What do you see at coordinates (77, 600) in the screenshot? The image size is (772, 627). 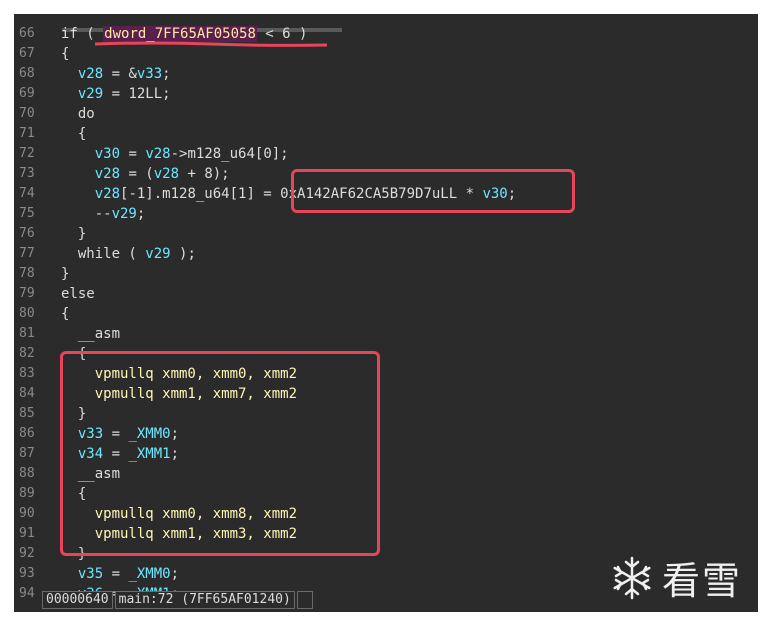 I see `status-offset: 00000640` at bounding box center [77, 600].